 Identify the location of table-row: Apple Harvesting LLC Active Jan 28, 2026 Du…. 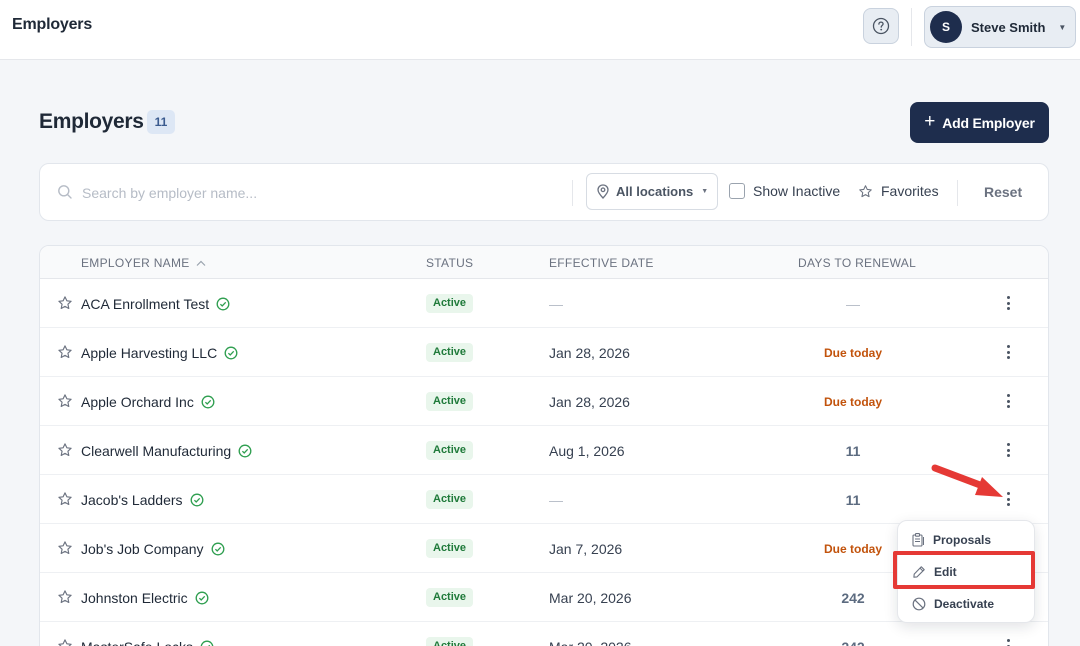
(544, 352).